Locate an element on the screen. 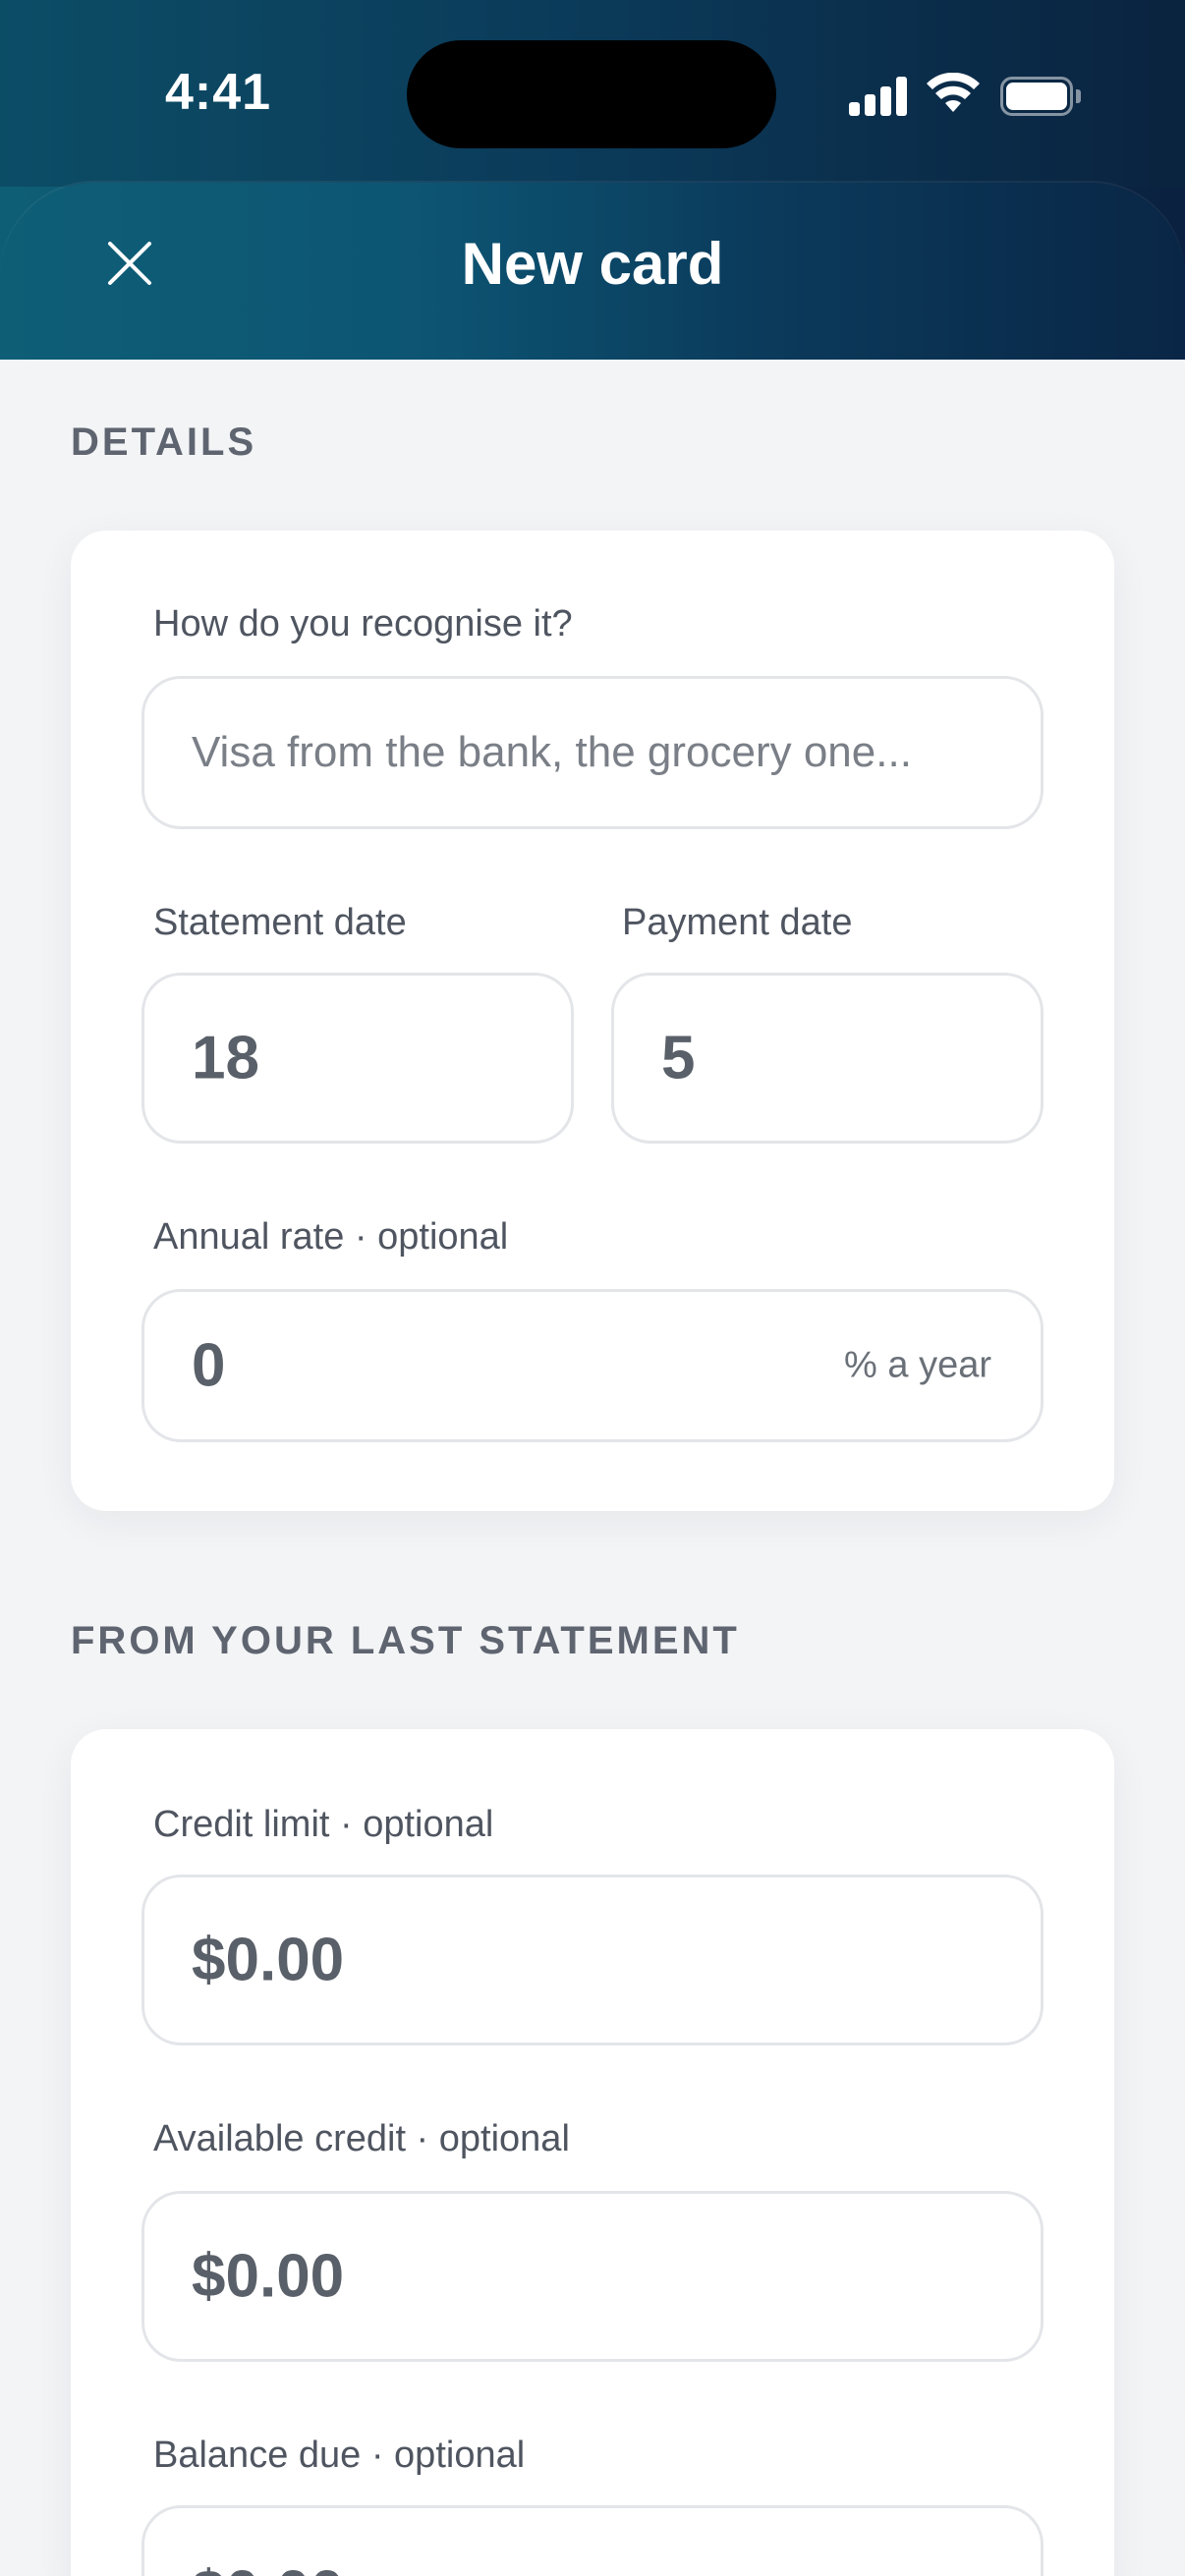 This screenshot has height=2576, width=1185. page-title: New card is located at coordinates (592, 264).